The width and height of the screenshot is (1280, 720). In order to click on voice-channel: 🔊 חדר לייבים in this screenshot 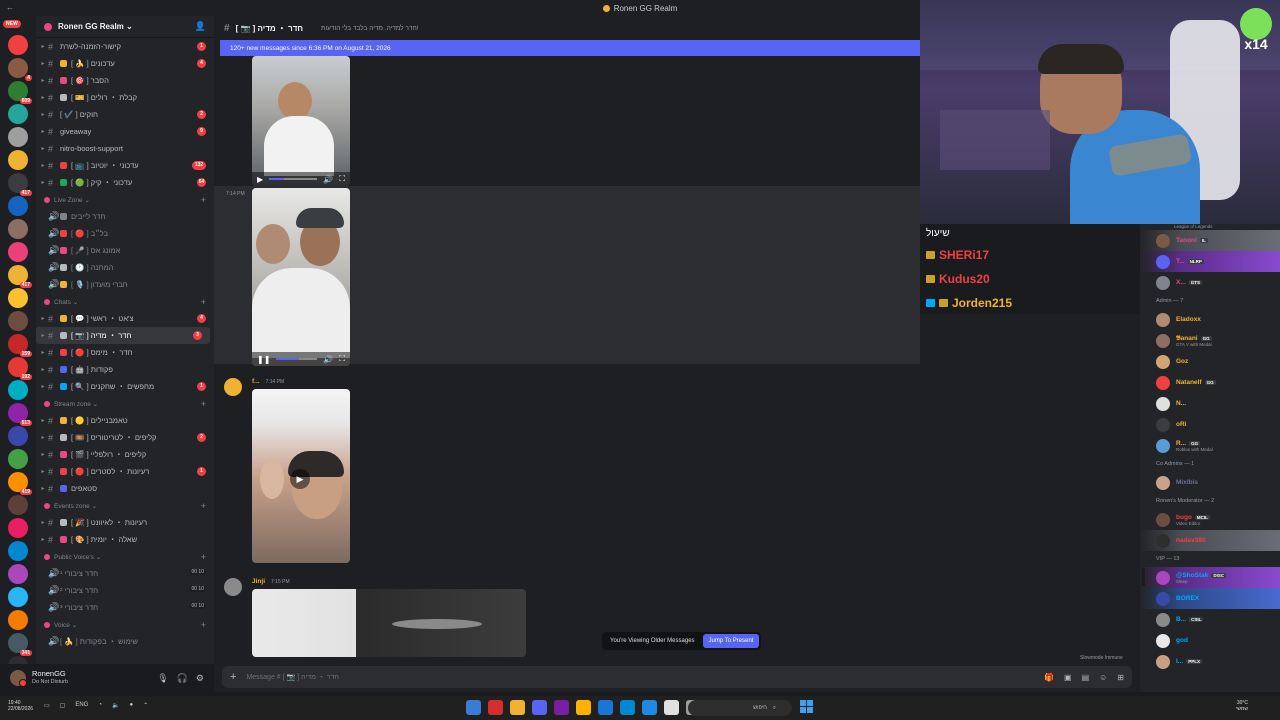, I will do `click(125, 216)`.